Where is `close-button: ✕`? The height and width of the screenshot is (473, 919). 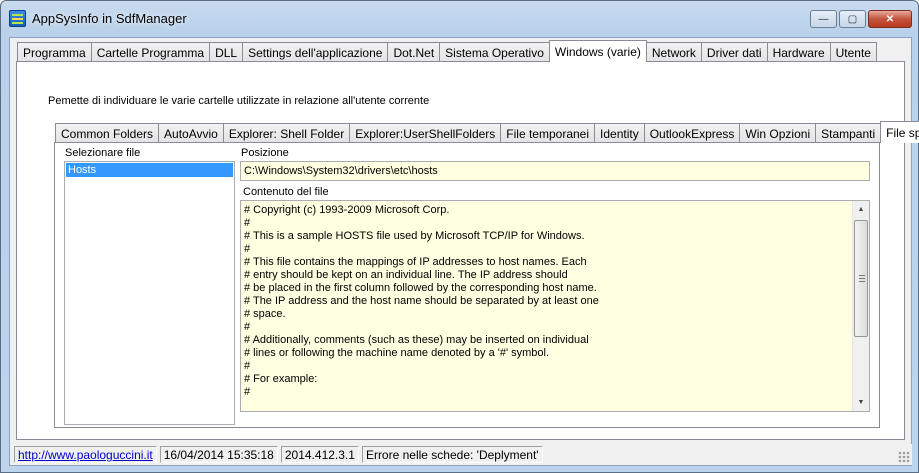 close-button: ✕ is located at coordinates (890, 19).